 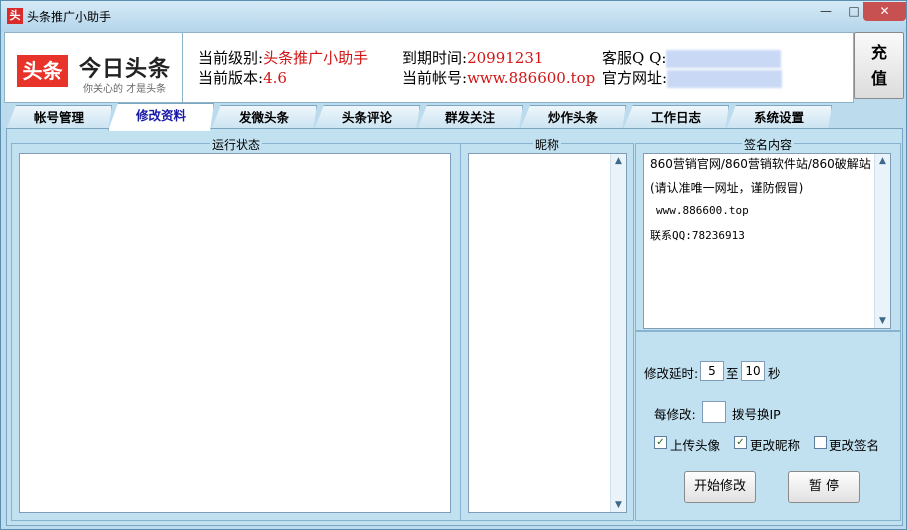 What do you see at coordinates (740, 442) in the screenshot?
I see `change-nick-checkbox: ✓` at bounding box center [740, 442].